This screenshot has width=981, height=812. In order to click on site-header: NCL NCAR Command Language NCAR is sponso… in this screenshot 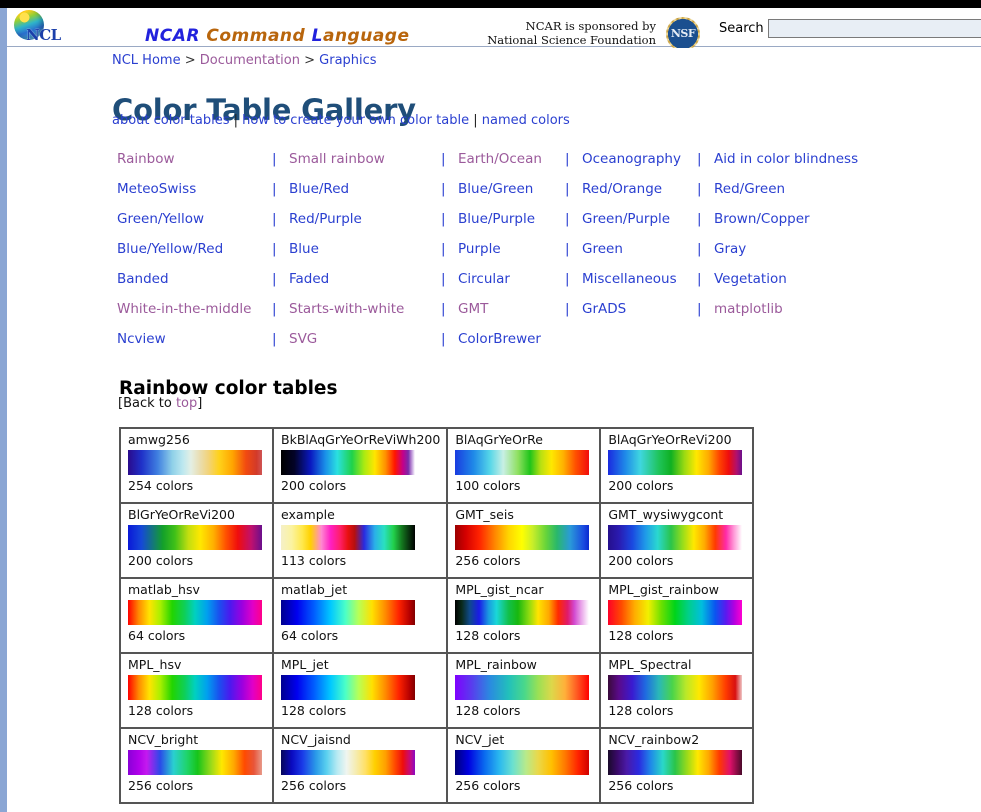, I will do `click(494, 29)`.